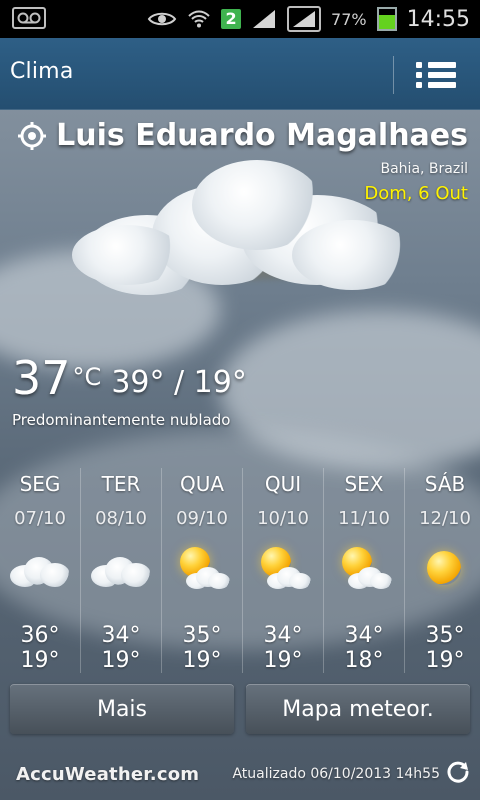 The image size is (480, 800). I want to click on app-bar: Clima, so click(240, 74).